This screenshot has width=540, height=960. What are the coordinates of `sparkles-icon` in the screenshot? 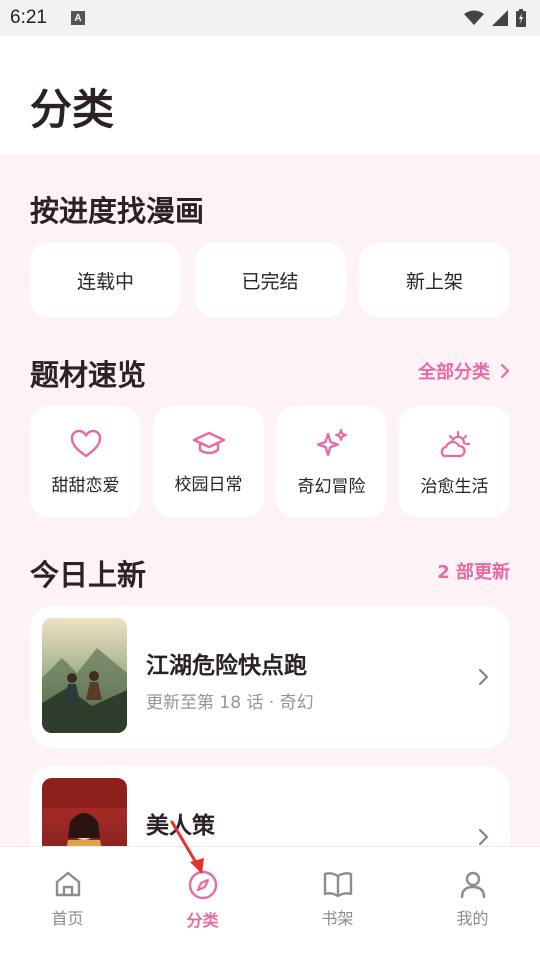 It's located at (331, 442).